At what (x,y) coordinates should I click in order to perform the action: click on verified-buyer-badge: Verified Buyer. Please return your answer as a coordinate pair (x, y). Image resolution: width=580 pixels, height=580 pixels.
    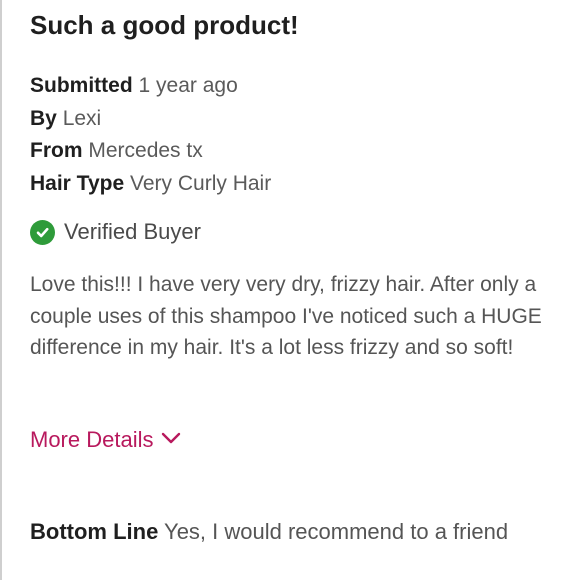
    Looking at the image, I should click on (115, 232).